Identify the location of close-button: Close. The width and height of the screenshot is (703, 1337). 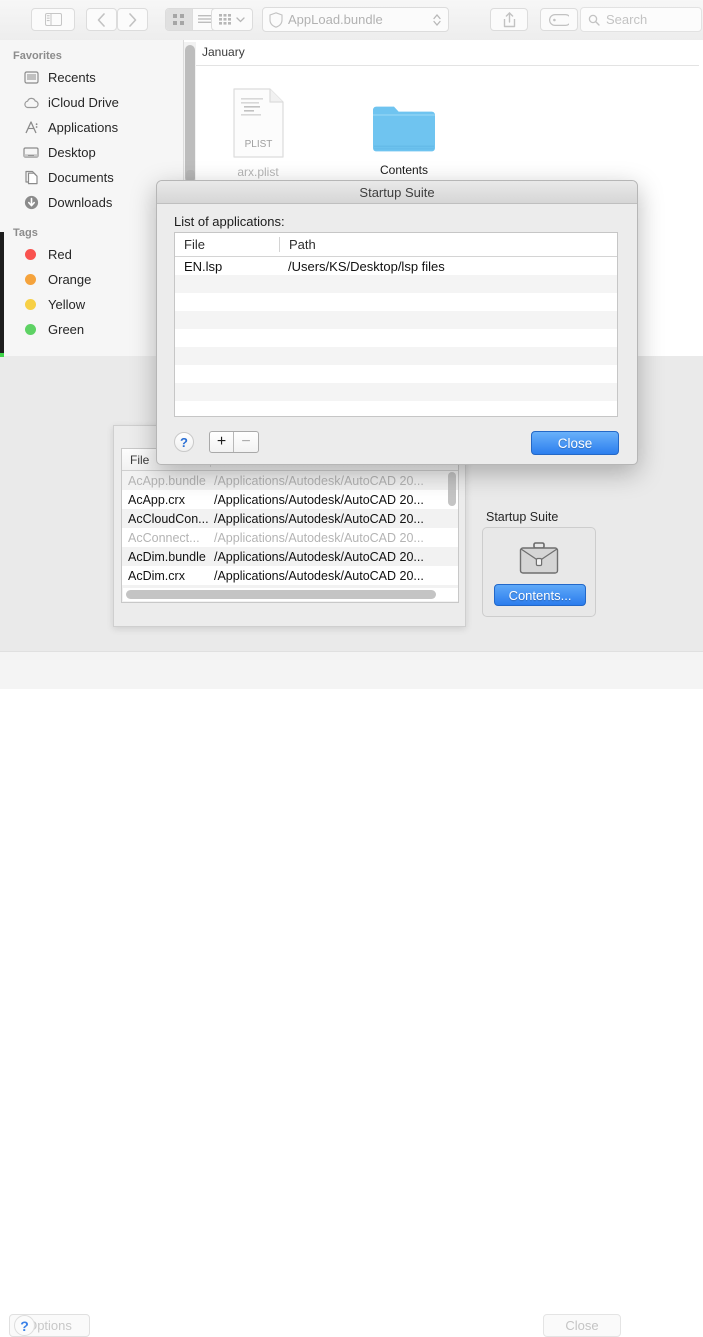
(582, 1325).